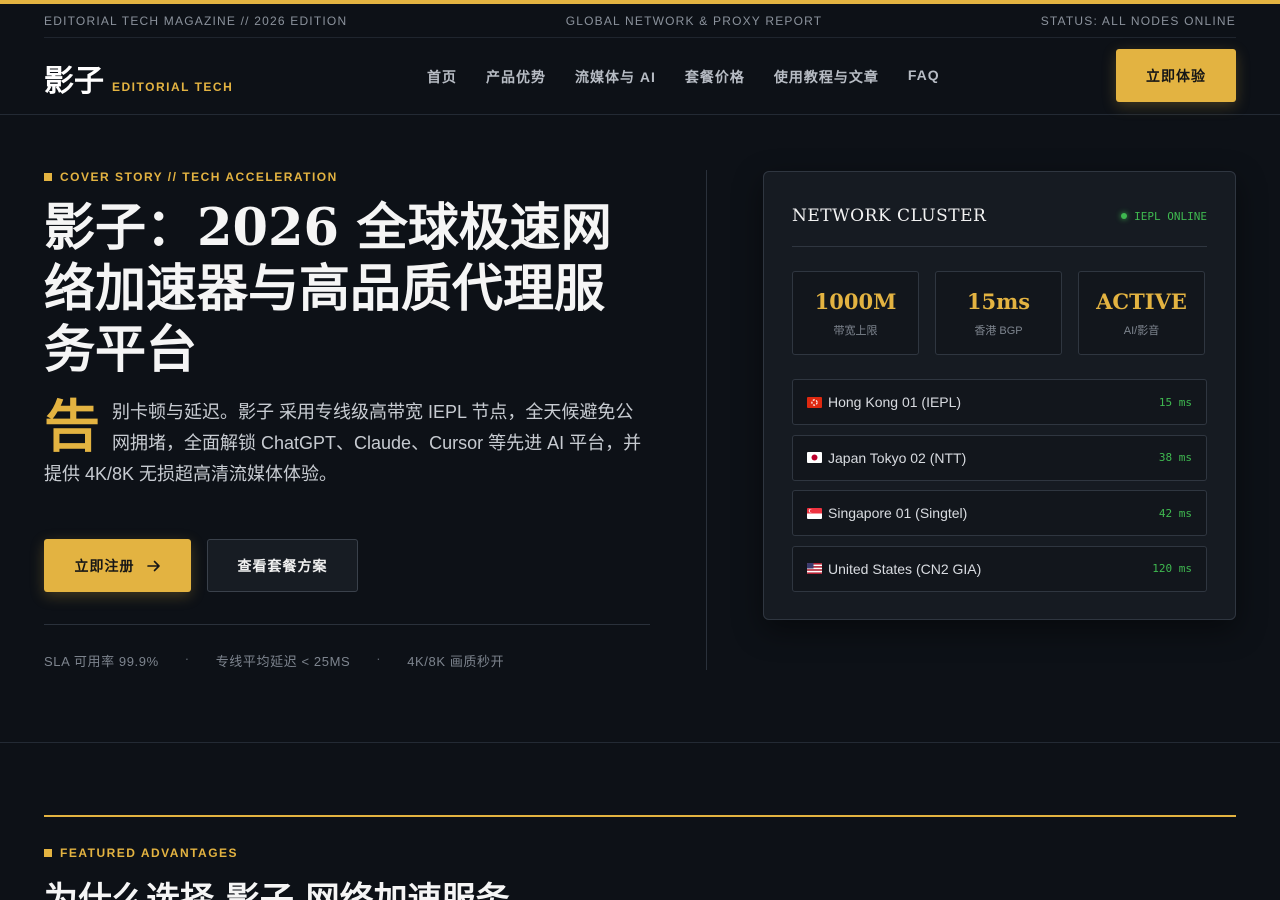 Image resolution: width=1280 pixels, height=900 pixels. Describe the element at coordinates (999, 513) in the screenshot. I see `node-item-singapore: Singapore 01 (Singtel) 42 ms` at that location.